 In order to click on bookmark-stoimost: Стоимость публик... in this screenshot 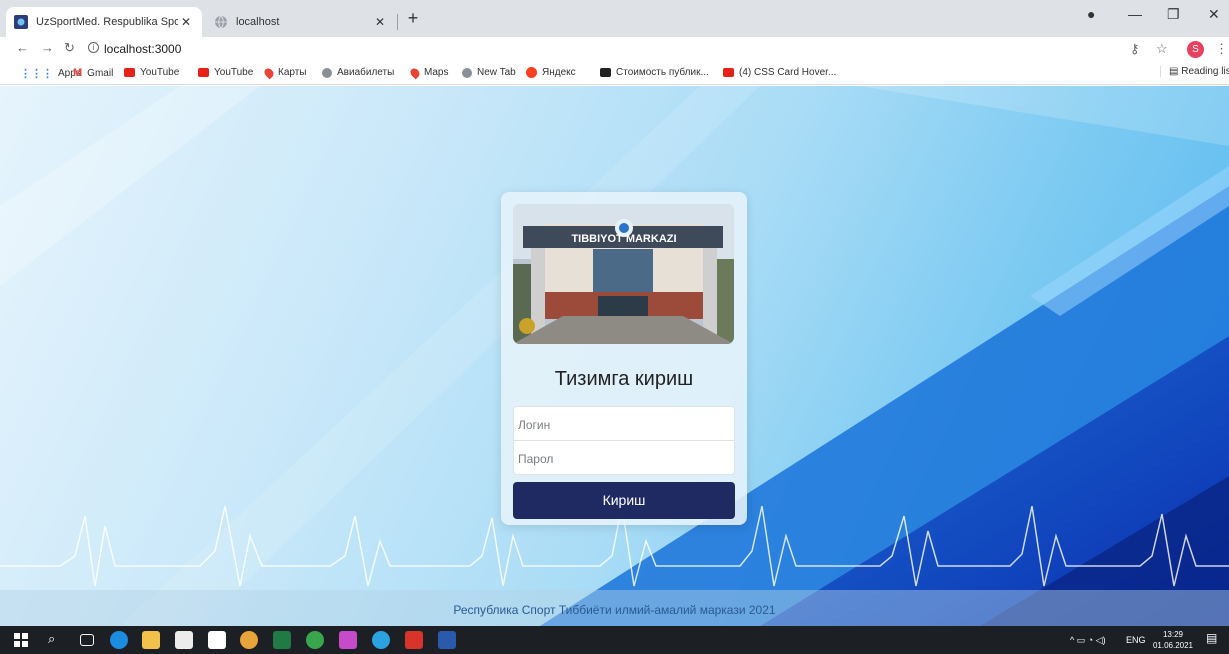, I will do `click(654, 72)`.